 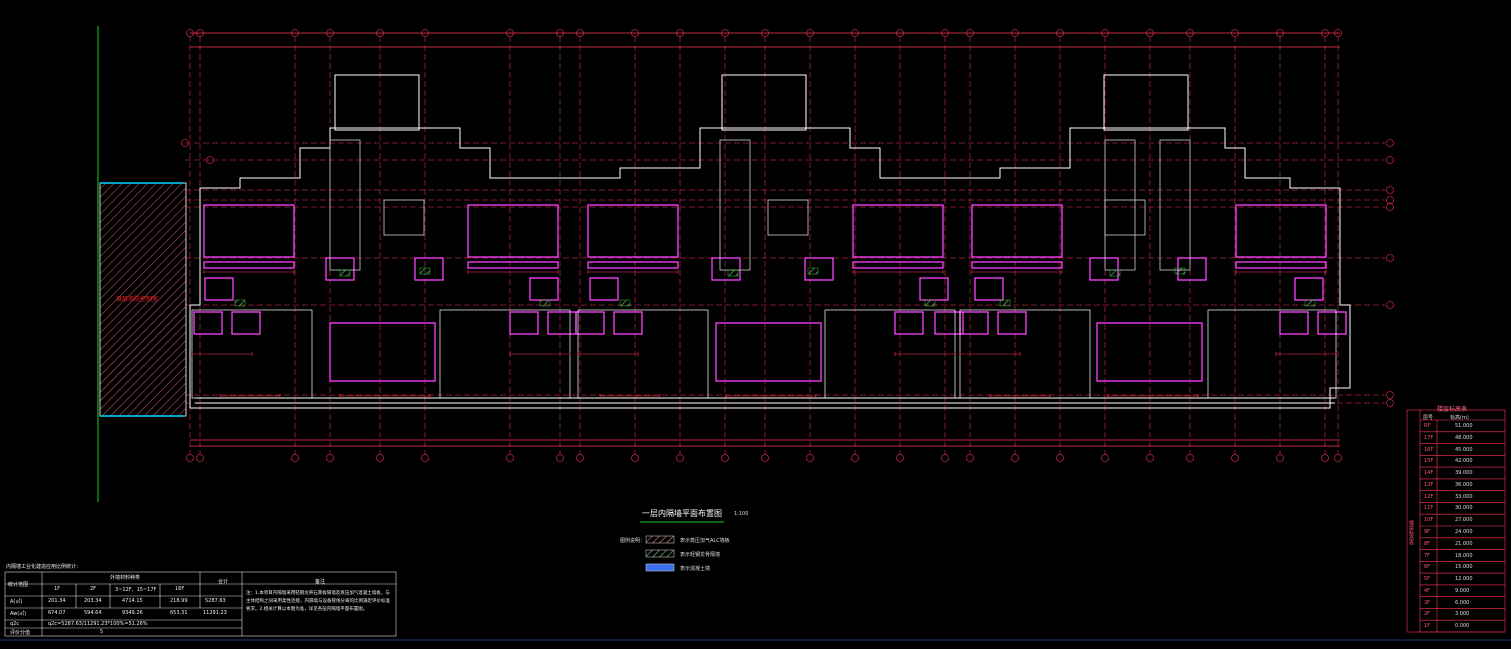 I want to click on stats-row-aw-label: Aw(㎡), so click(x=18, y=614).